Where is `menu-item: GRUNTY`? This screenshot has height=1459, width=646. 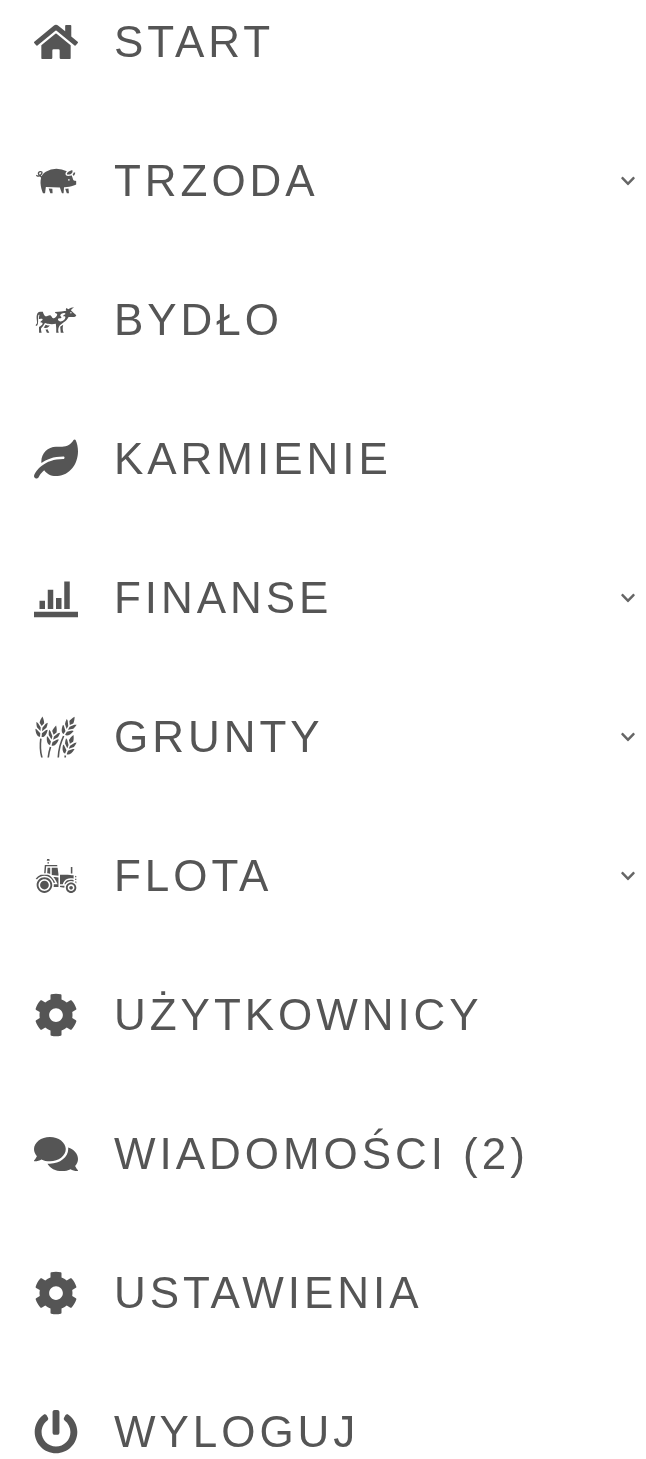 menu-item: GRUNTY is located at coordinates (323, 737).